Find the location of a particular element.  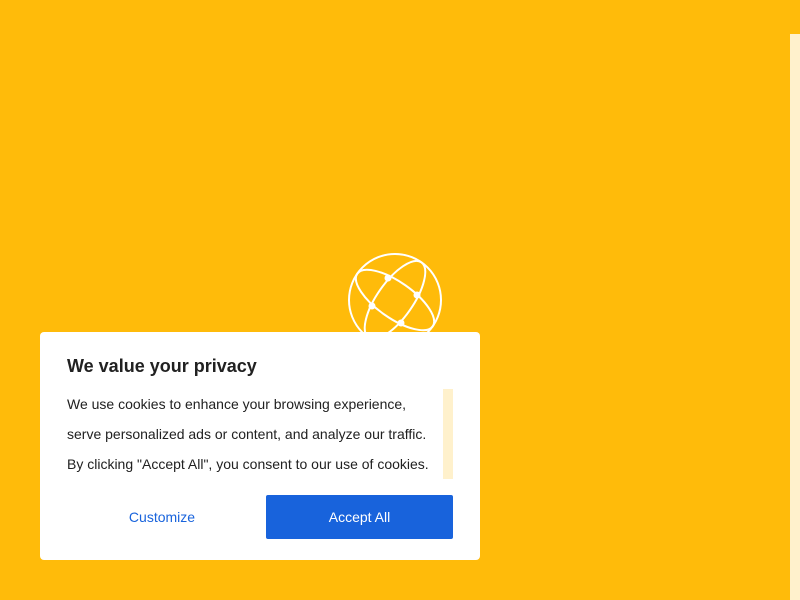

accept-all-button: Accept All is located at coordinates (359, 517).